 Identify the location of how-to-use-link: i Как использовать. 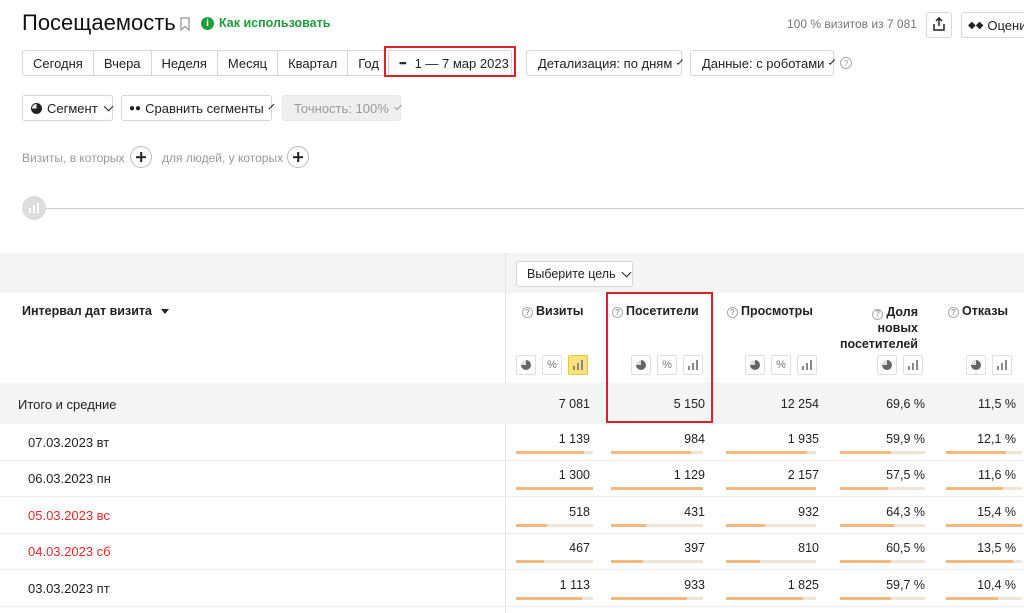
(265, 23).